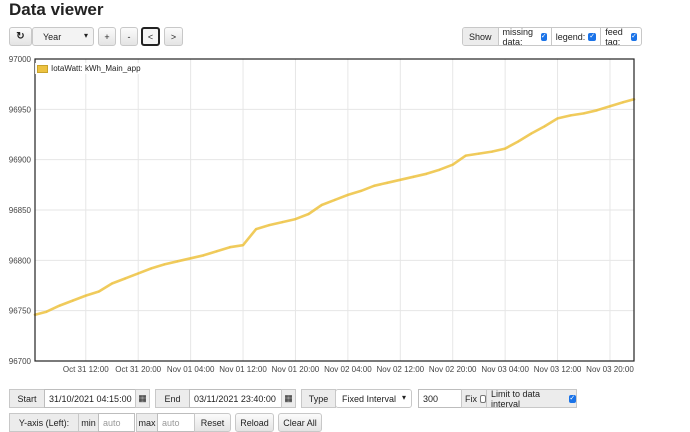  What do you see at coordinates (518, 36) in the screenshot?
I see `missing-data-label: missing data:` at bounding box center [518, 36].